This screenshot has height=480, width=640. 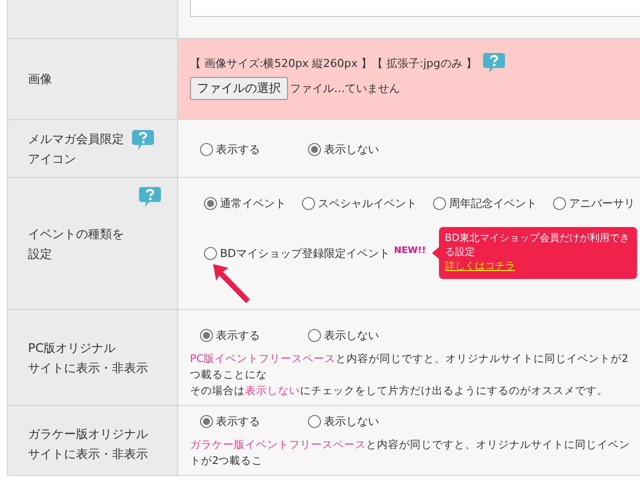 What do you see at coordinates (410, 453) in the screenshot?
I see `note-text: ガラケー版イベントフリースペース と内容が同じですと、オリジナルサイトに同じイベントが2つ載るこ` at bounding box center [410, 453].